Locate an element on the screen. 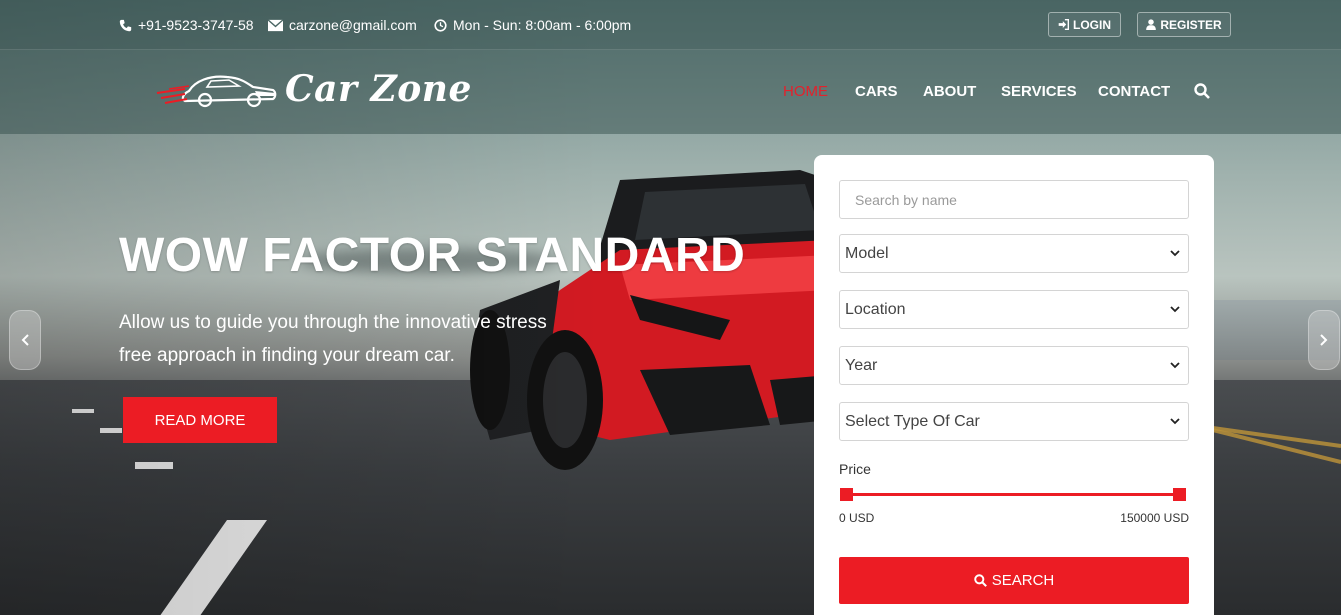  business-hours: Mon - Sun: 8:00am - 6:00pm is located at coordinates (532, 25).